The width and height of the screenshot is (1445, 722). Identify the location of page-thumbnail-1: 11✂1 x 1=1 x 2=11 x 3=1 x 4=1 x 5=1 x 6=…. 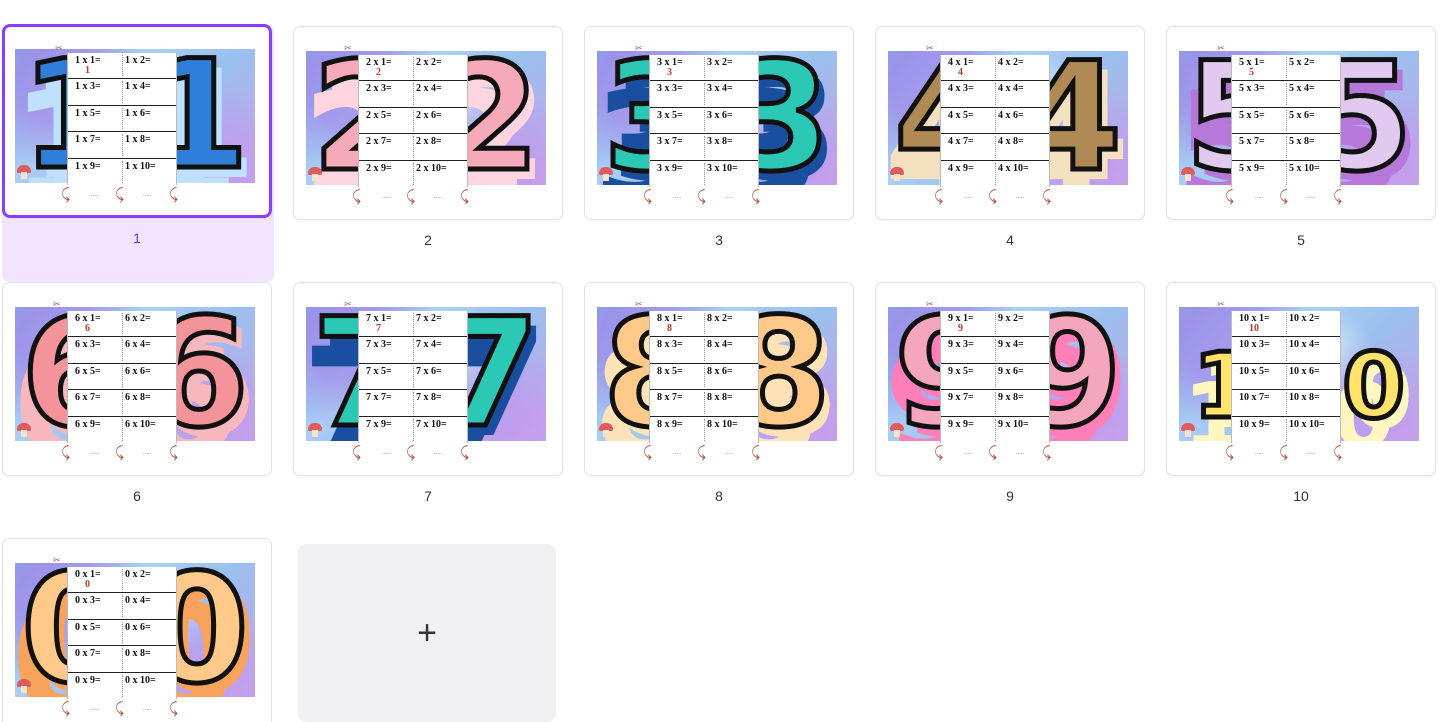
(138, 153).